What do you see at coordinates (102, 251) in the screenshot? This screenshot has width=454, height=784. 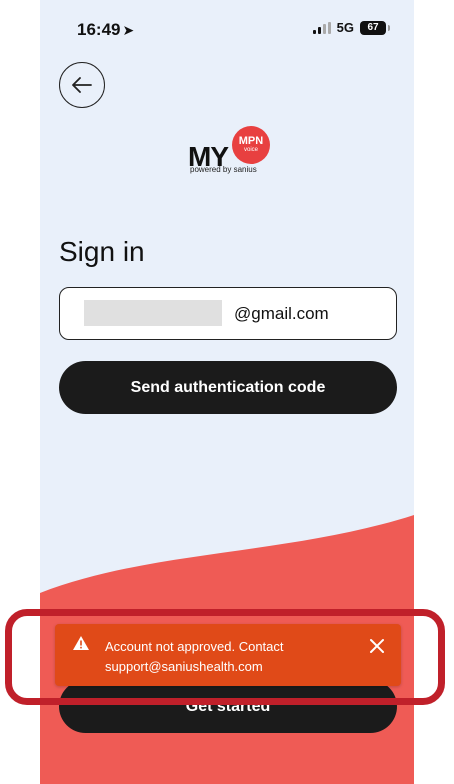 I see `page-title: Sign in` at bounding box center [102, 251].